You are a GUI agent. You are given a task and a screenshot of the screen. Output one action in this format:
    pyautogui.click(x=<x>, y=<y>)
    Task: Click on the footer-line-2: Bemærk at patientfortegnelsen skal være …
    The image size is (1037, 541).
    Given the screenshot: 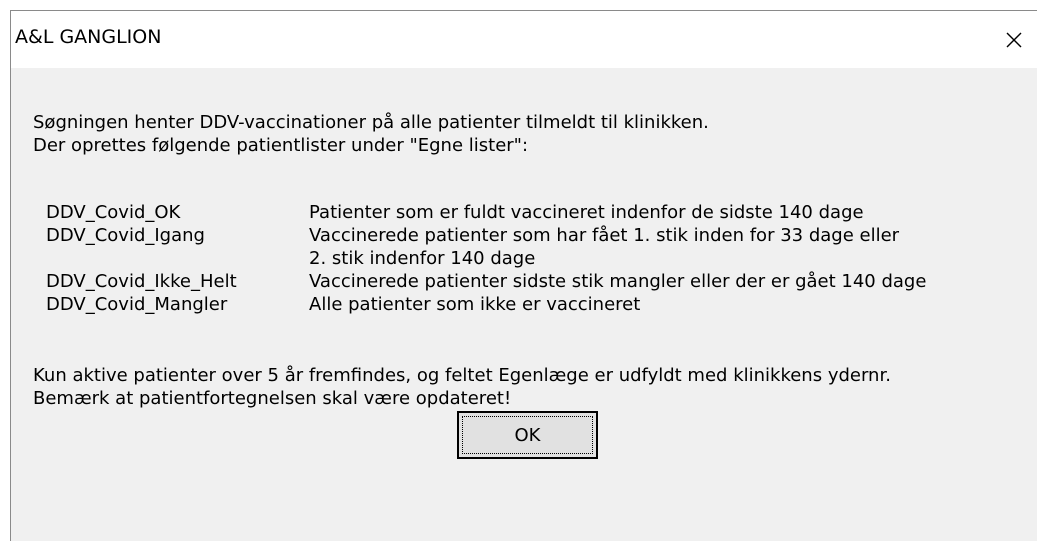 What is the action you would take?
    pyautogui.click(x=272, y=398)
    